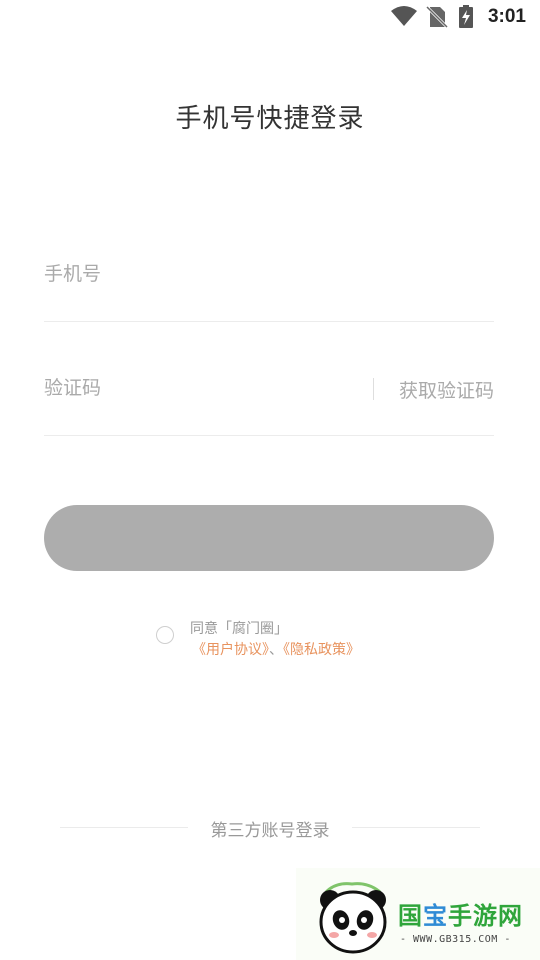 This screenshot has height=960, width=540. What do you see at coordinates (239, 629) in the screenshot?
I see `agreement-text: 同意「腐门圈」` at bounding box center [239, 629].